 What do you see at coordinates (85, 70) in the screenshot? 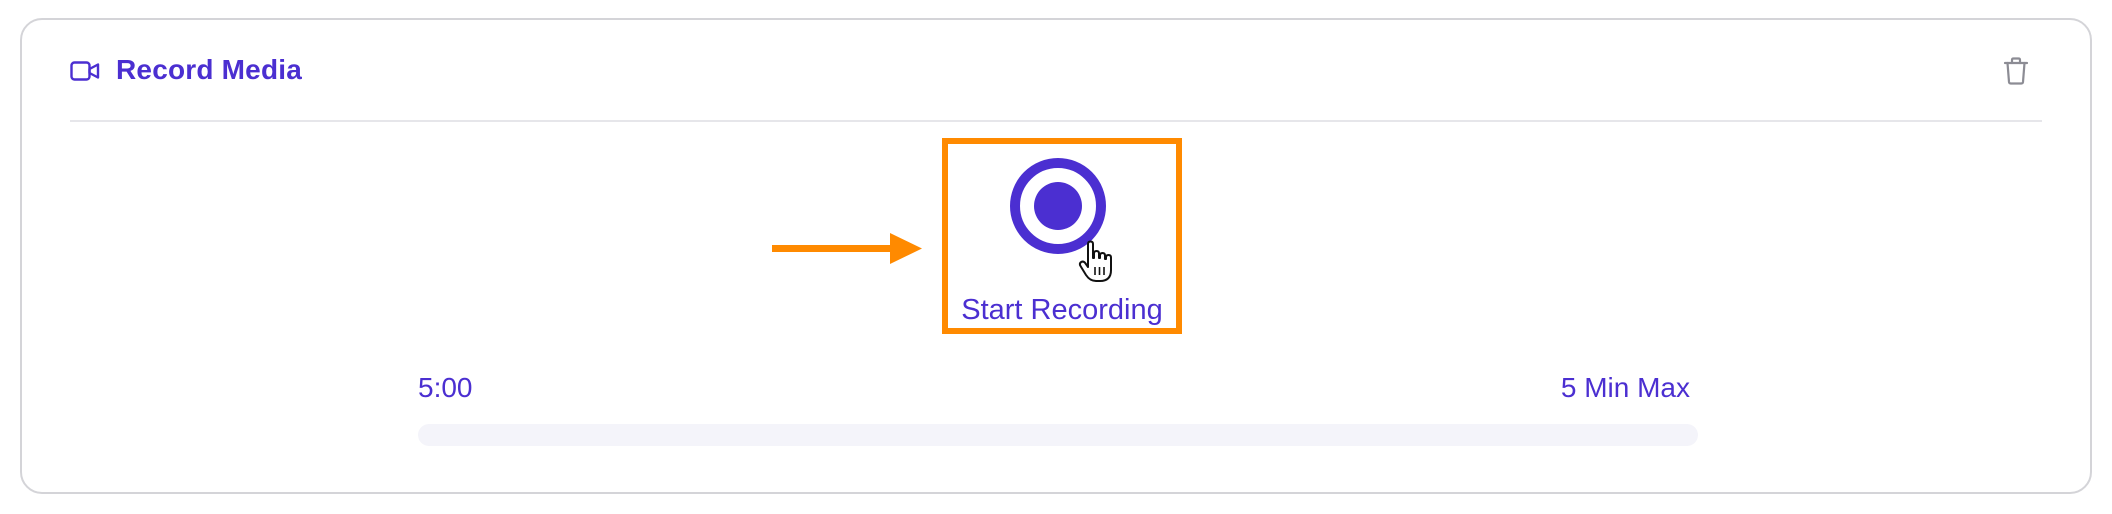
I see `video-camera-icon` at bounding box center [85, 70].